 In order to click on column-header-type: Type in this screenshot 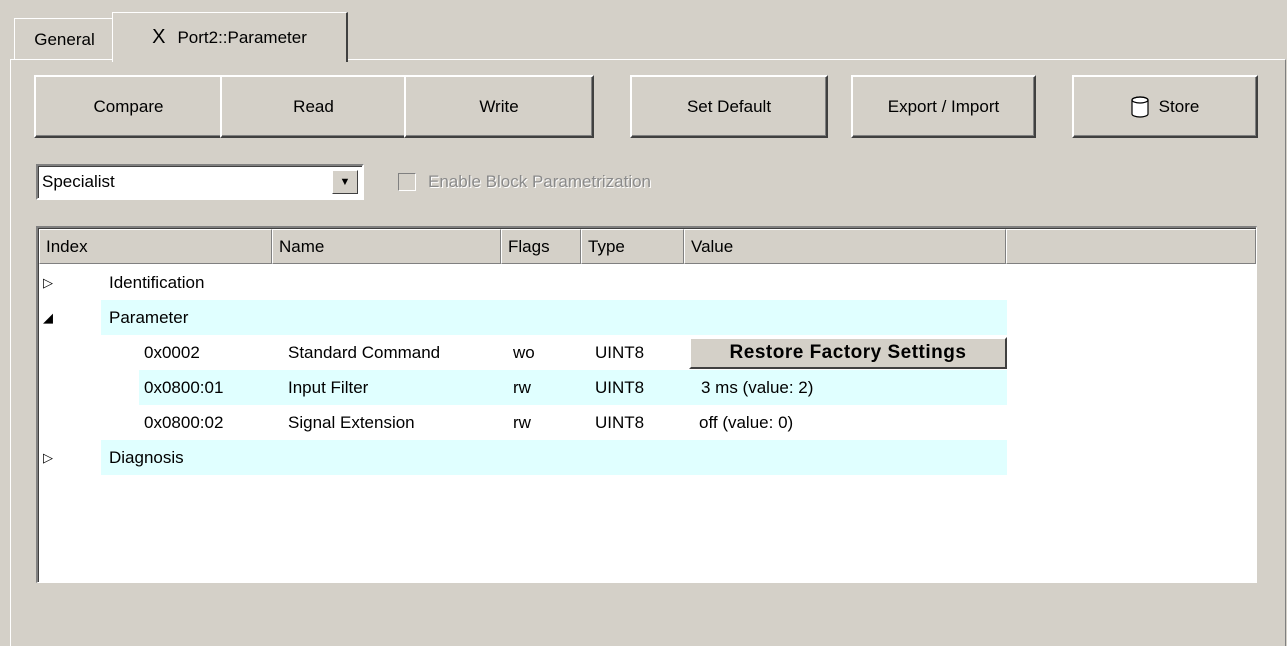, I will do `click(632, 246)`.